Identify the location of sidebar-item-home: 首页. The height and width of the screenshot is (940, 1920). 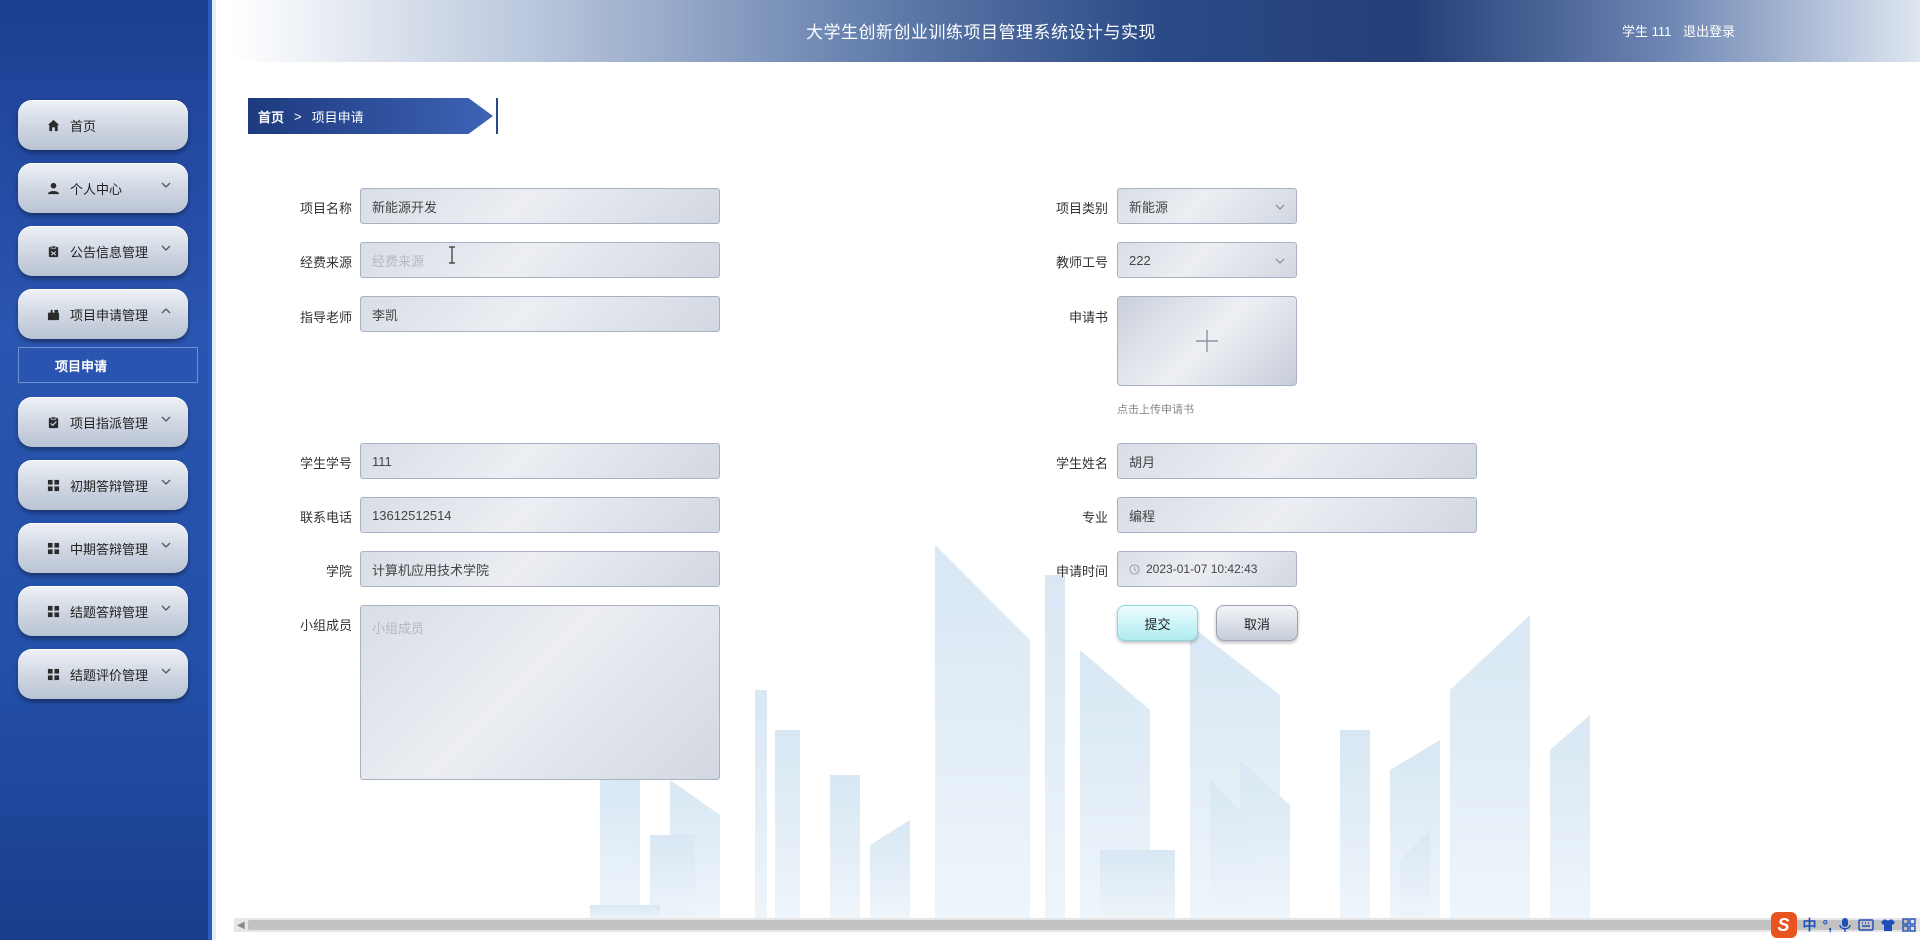
(103, 125).